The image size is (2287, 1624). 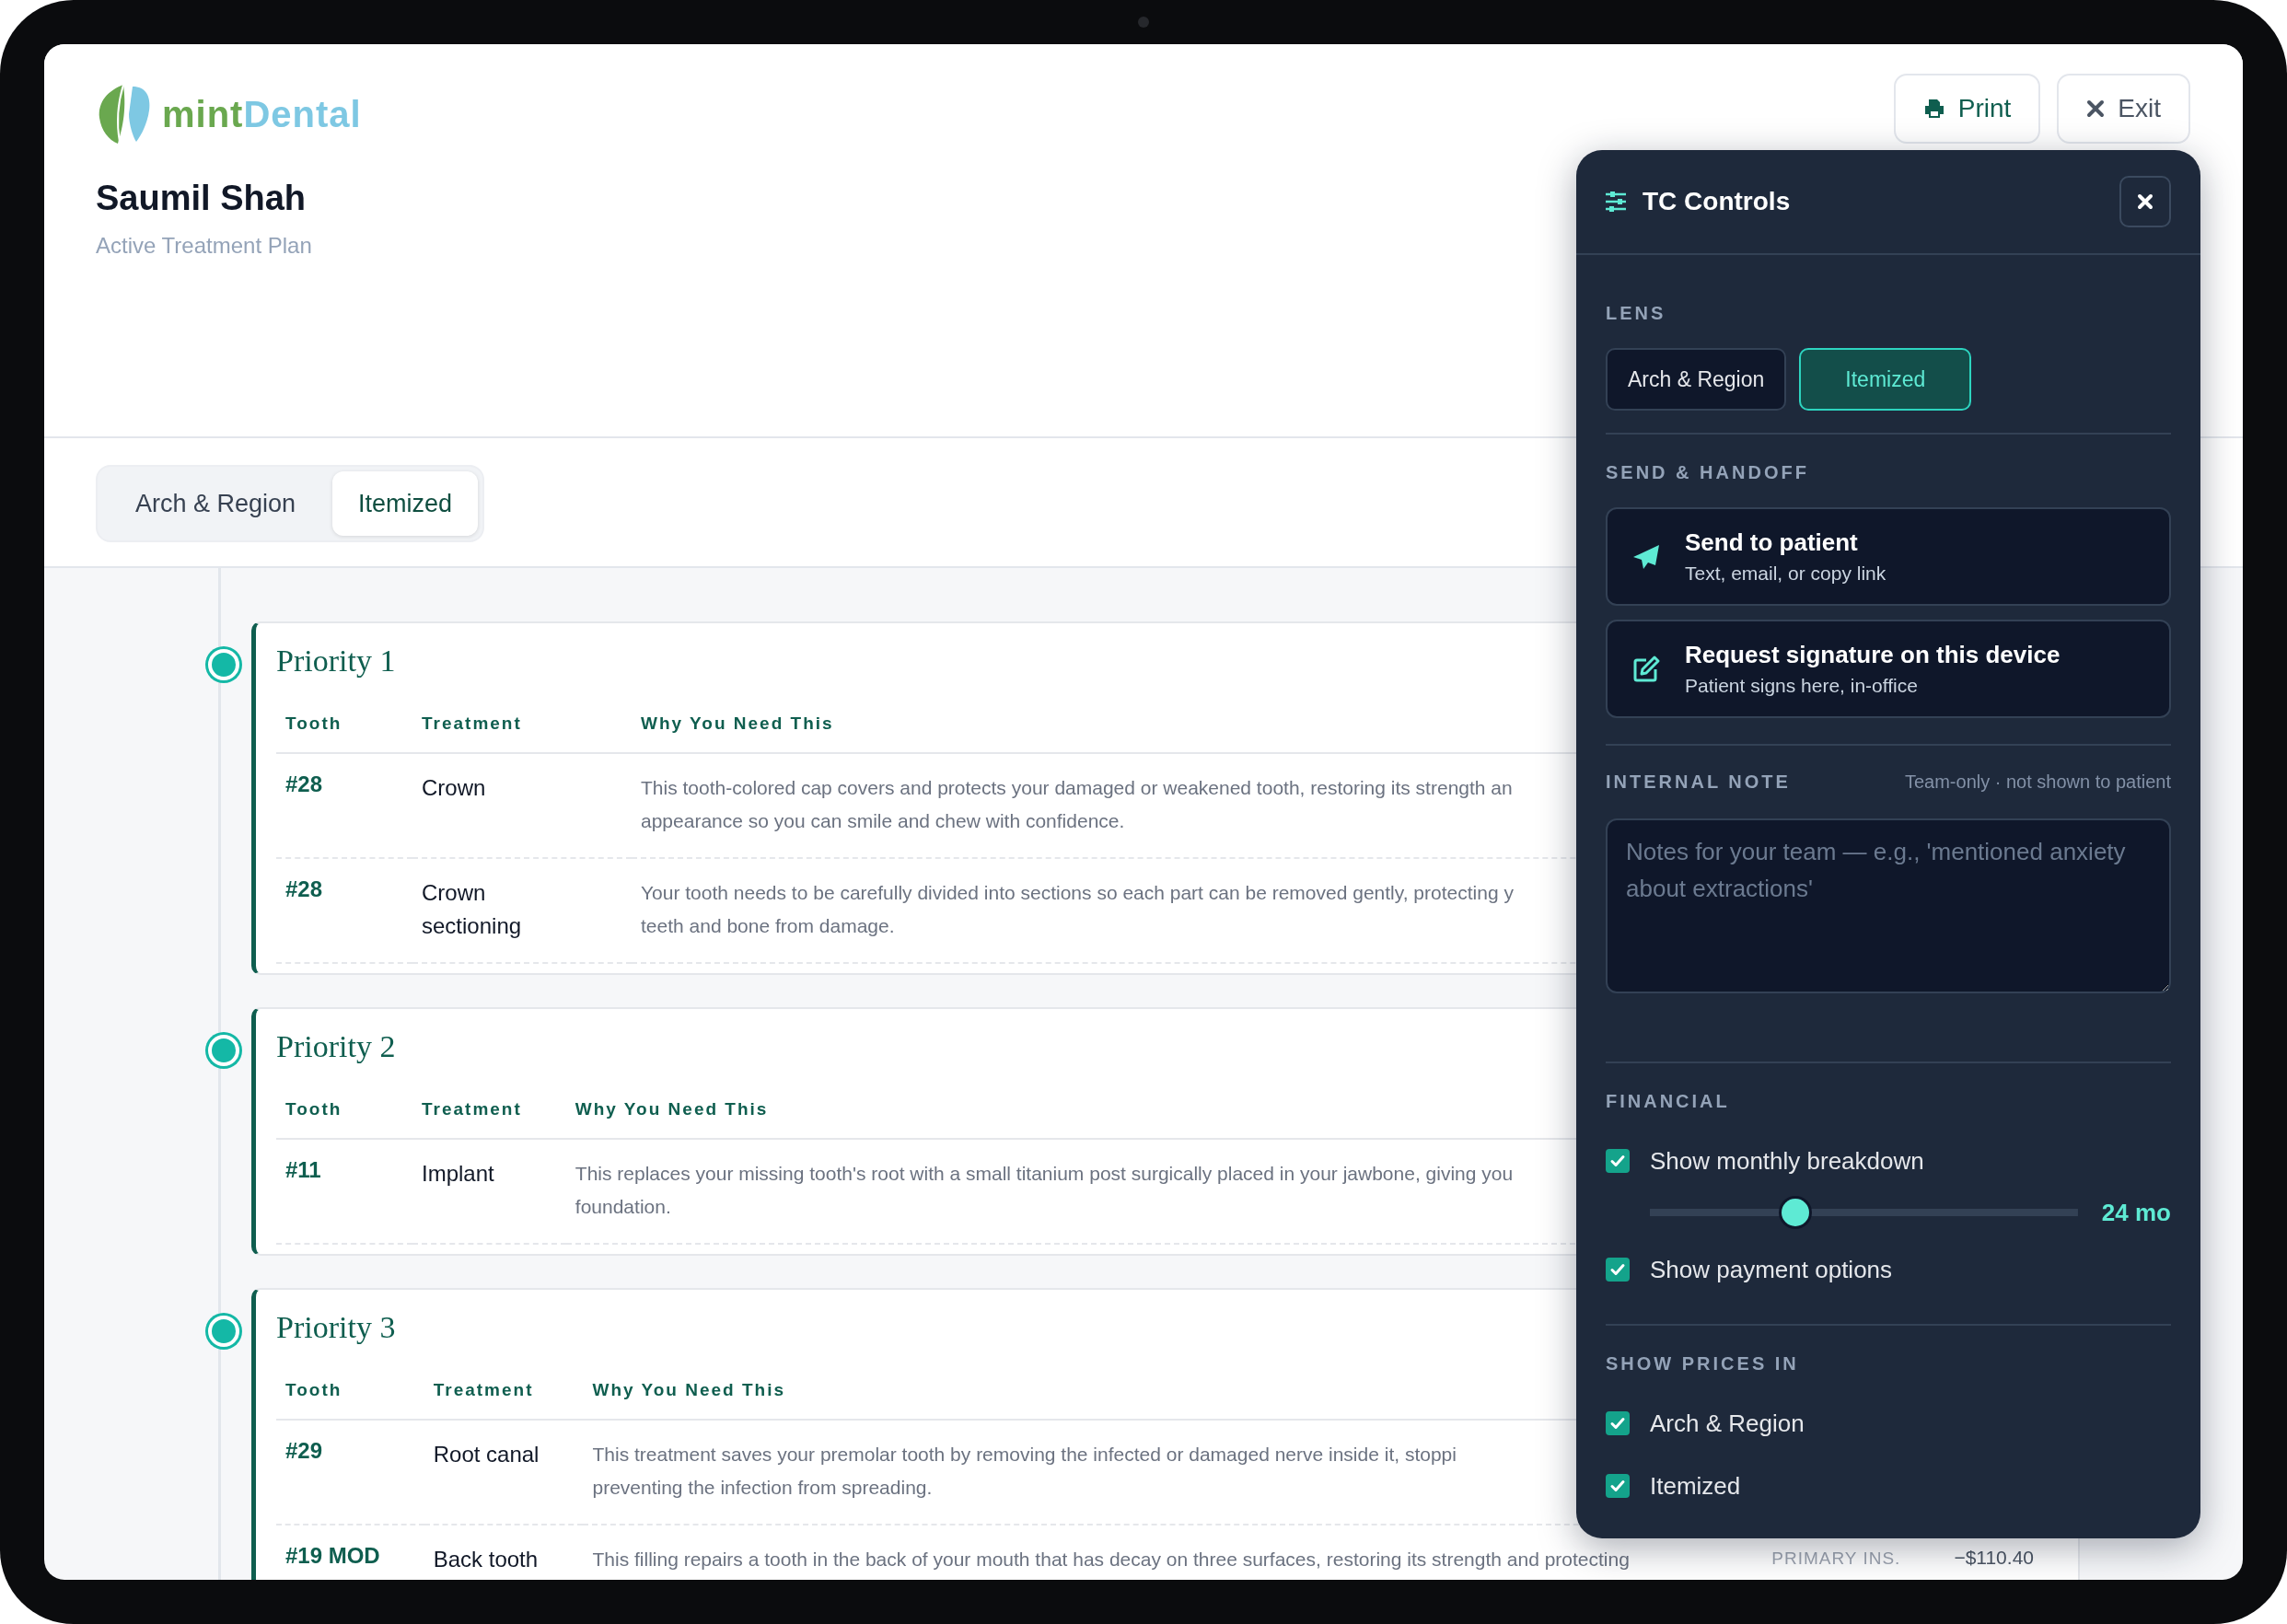 What do you see at coordinates (1717, 201) in the screenshot?
I see `panel-title: TC Controls` at bounding box center [1717, 201].